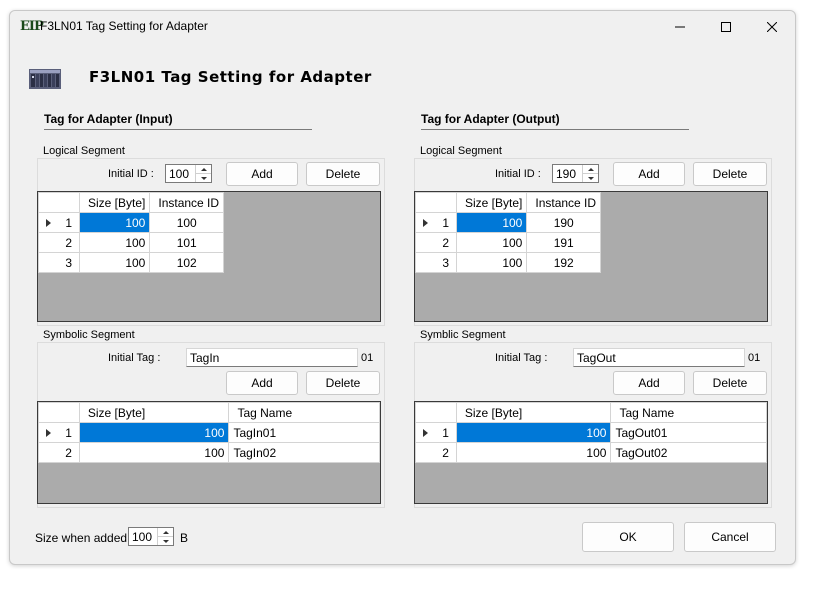 The width and height of the screenshot is (839, 589). I want to click on output-initial-id-value: 190, so click(566, 174).